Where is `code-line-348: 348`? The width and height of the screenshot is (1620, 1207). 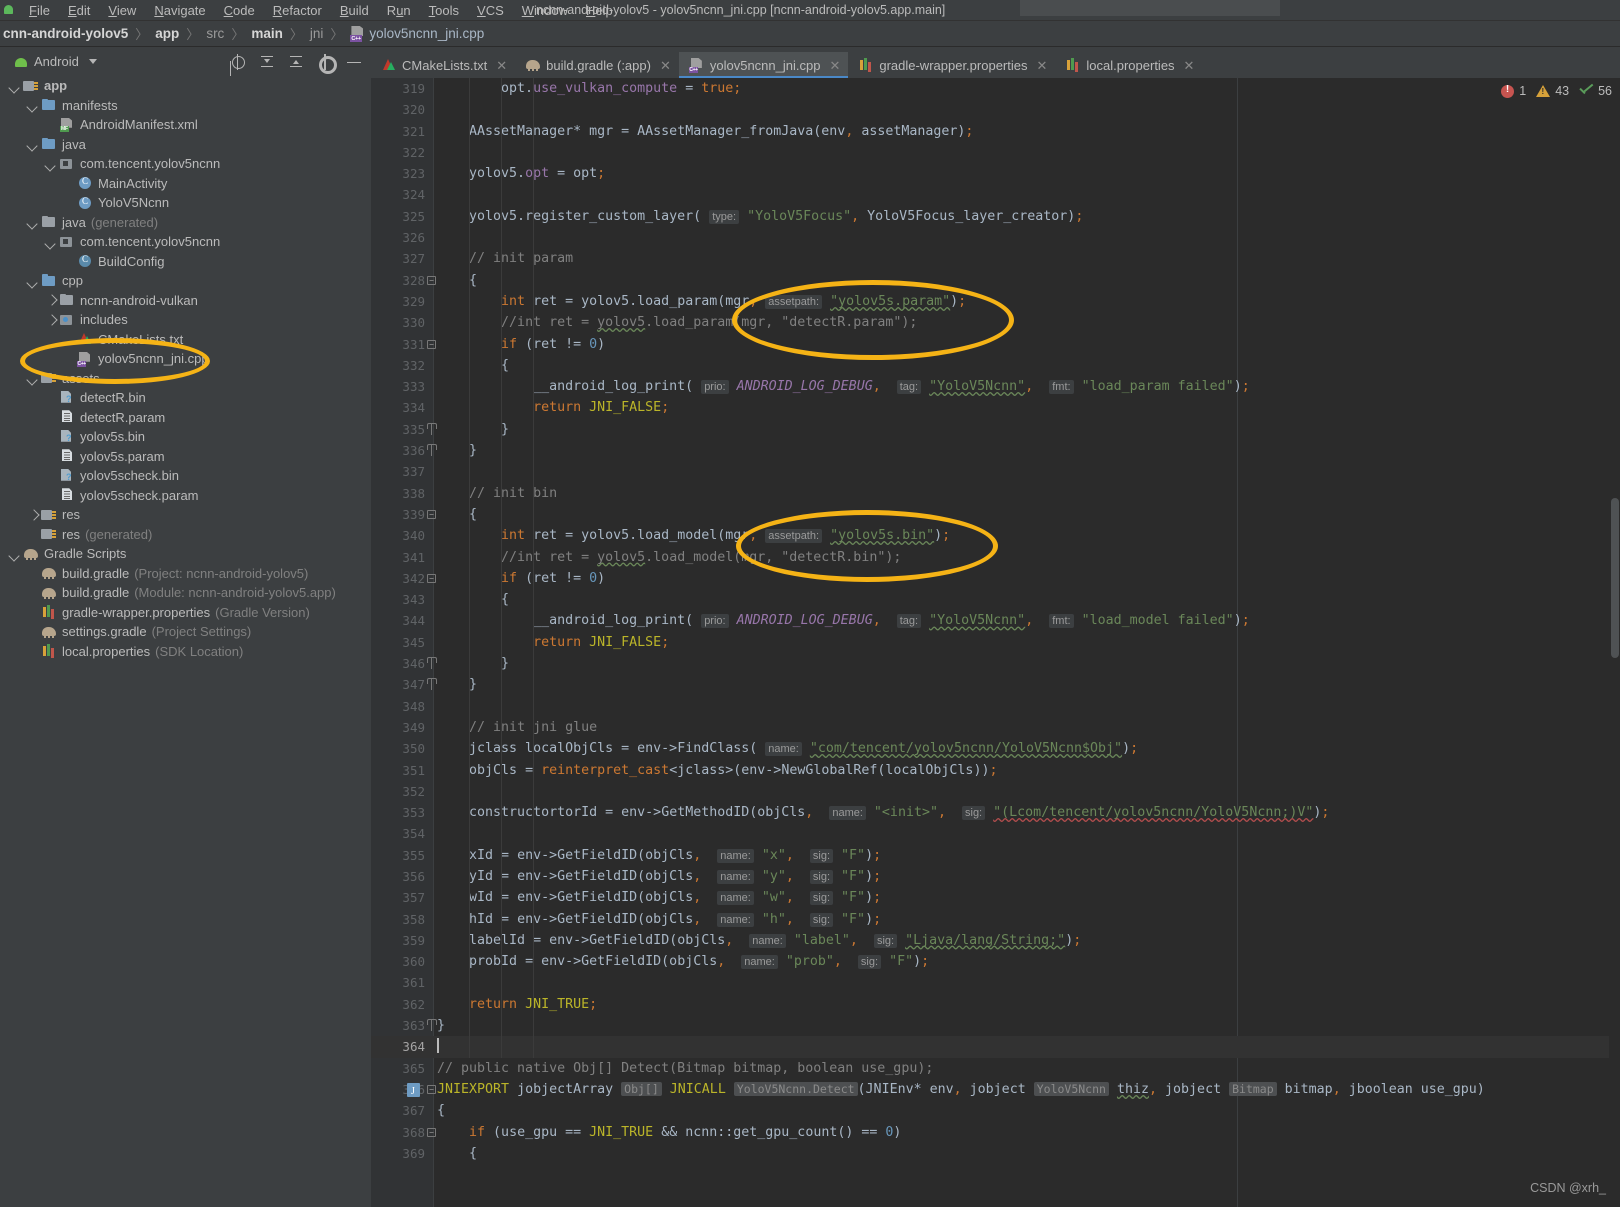
code-line-348: 348 is located at coordinates (995, 706).